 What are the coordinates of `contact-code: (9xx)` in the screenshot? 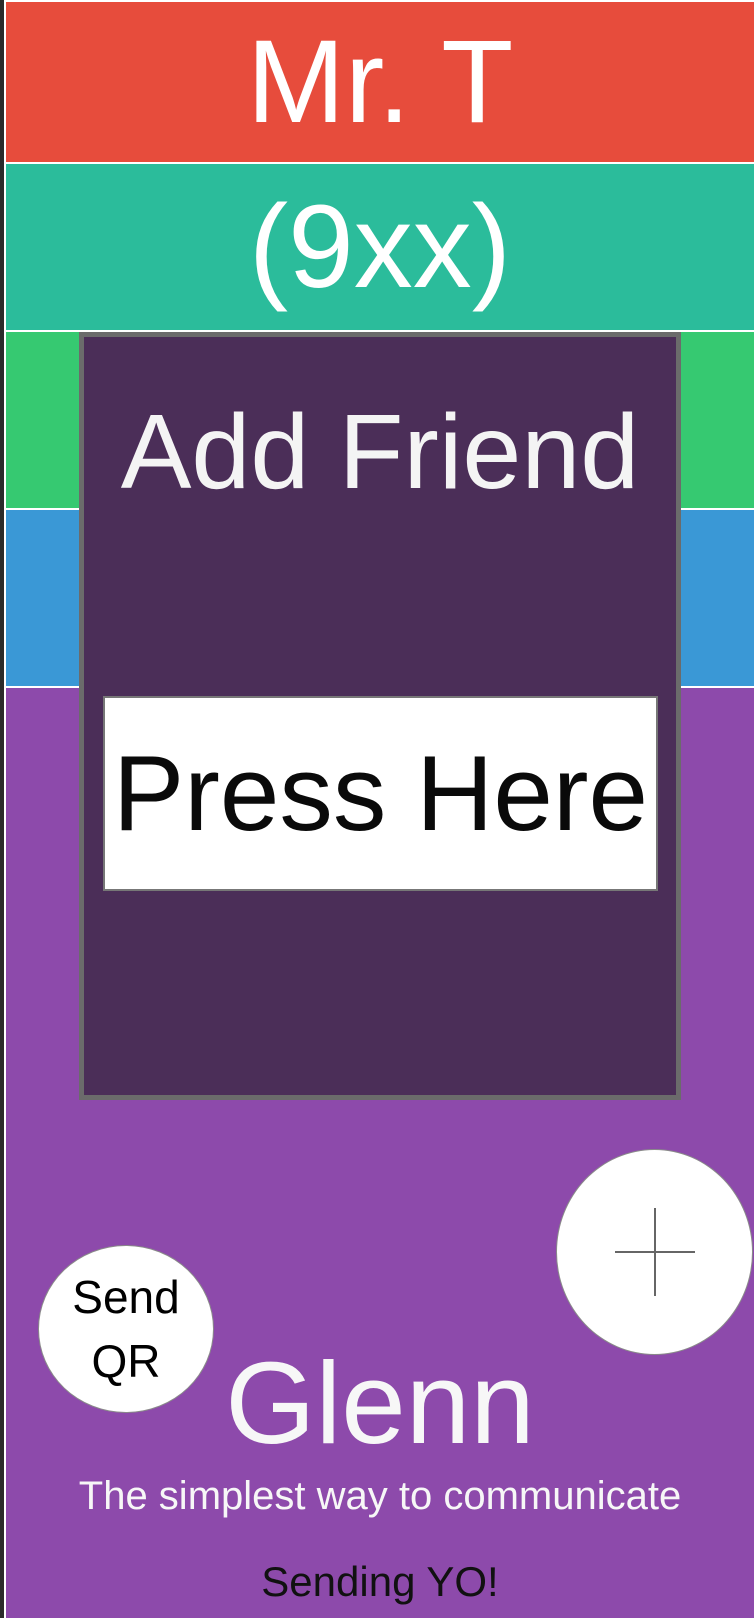 It's located at (380, 247).